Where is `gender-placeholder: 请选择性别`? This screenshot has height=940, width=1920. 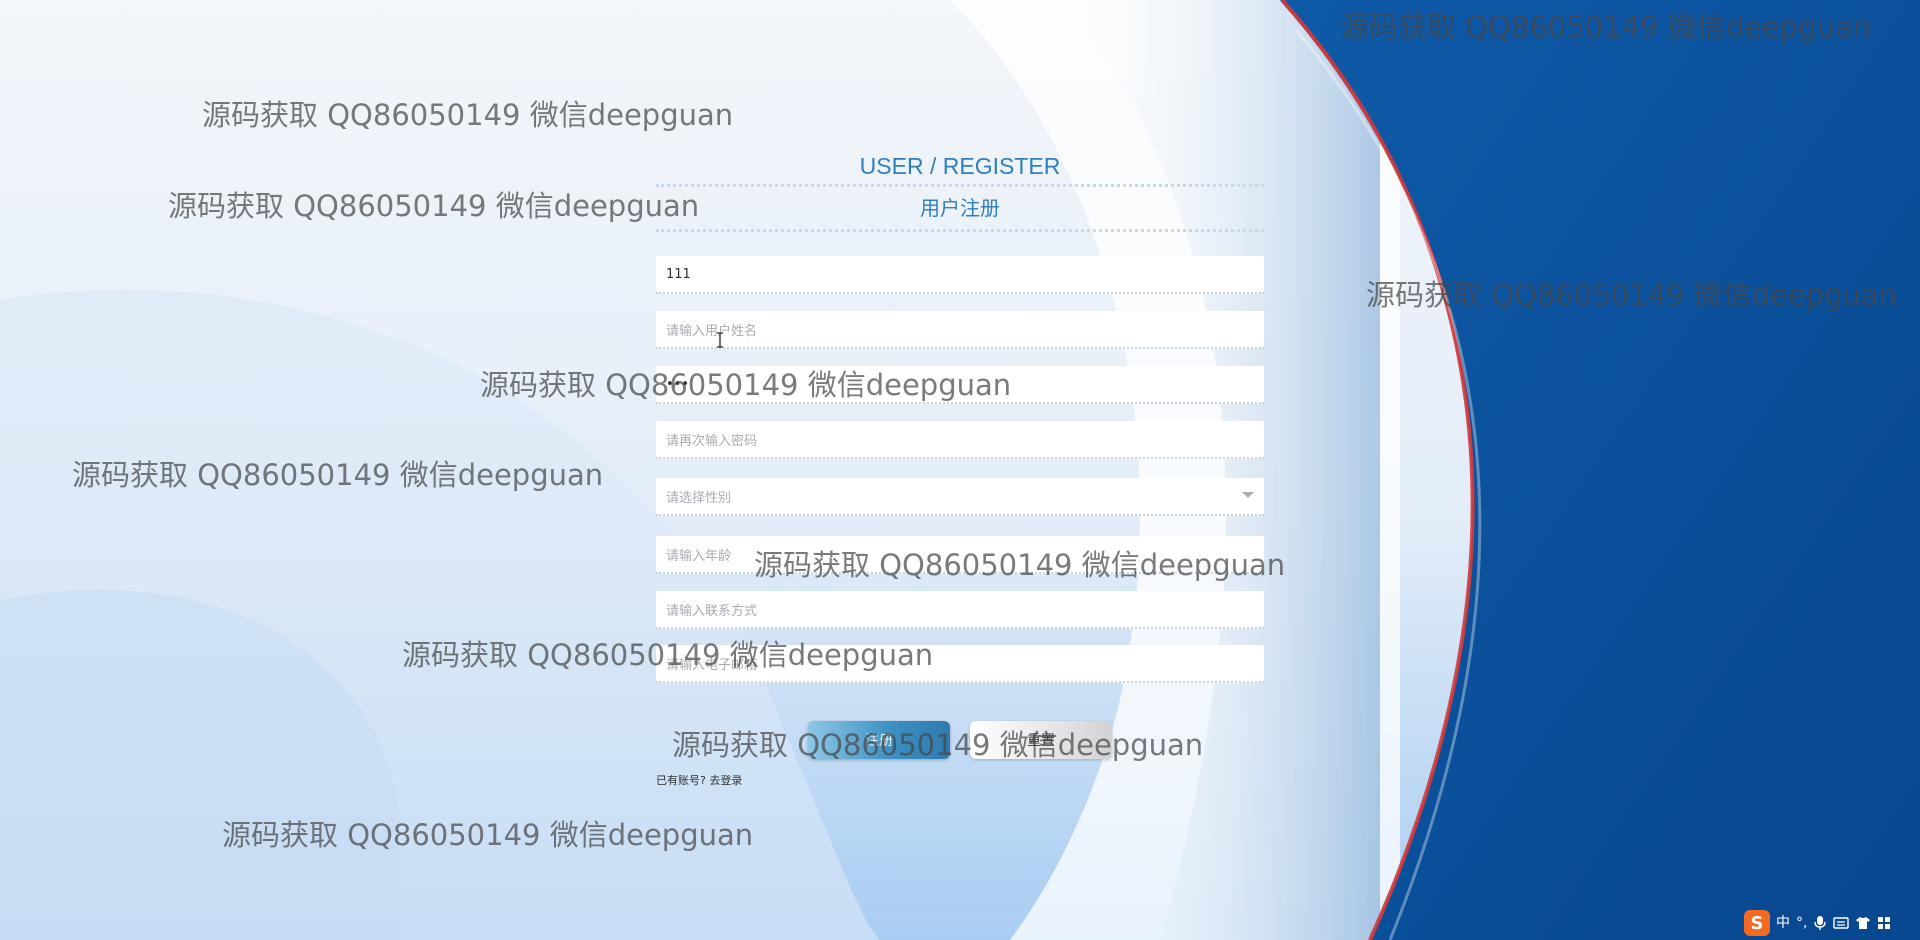 gender-placeholder: 请选择性别 is located at coordinates (699, 498).